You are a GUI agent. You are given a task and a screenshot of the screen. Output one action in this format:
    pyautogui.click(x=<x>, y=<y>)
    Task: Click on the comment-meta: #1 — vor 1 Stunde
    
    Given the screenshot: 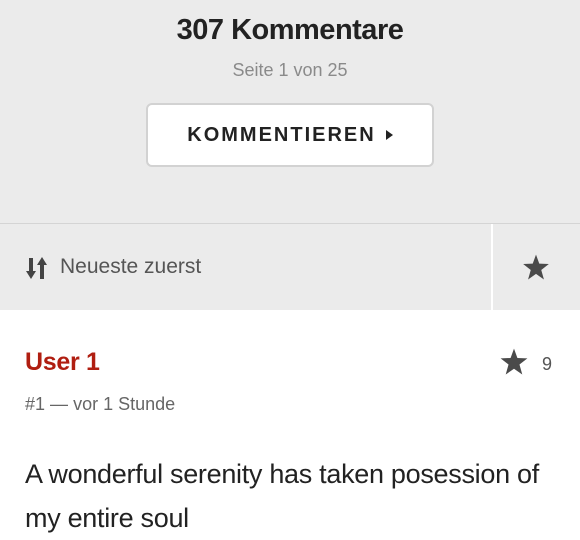 What is the action you would take?
    pyautogui.click(x=100, y=404)
    